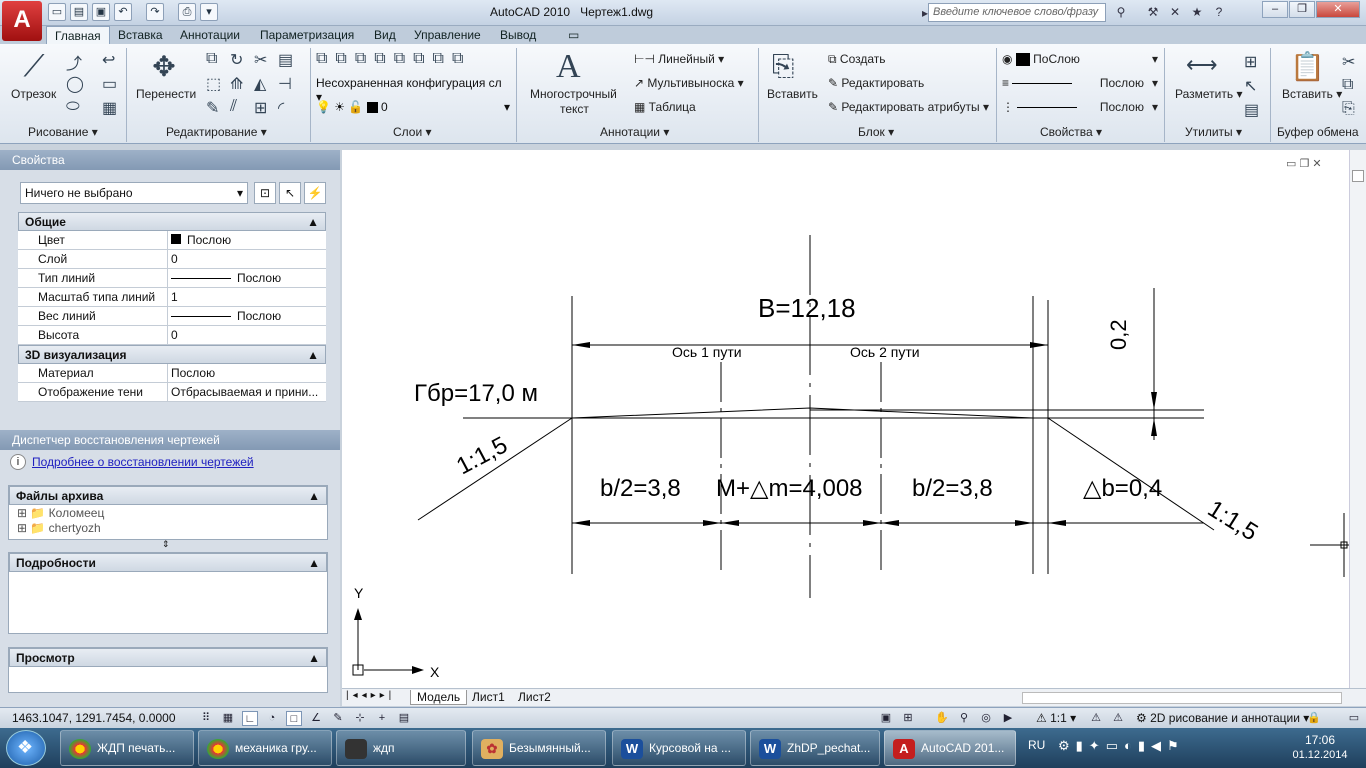 The image size is (1366, 768). What do you see at coordinates (74, 62) in the screenshot?
I see `polyline-icon: ⤴` at bounding box center [74, 62].